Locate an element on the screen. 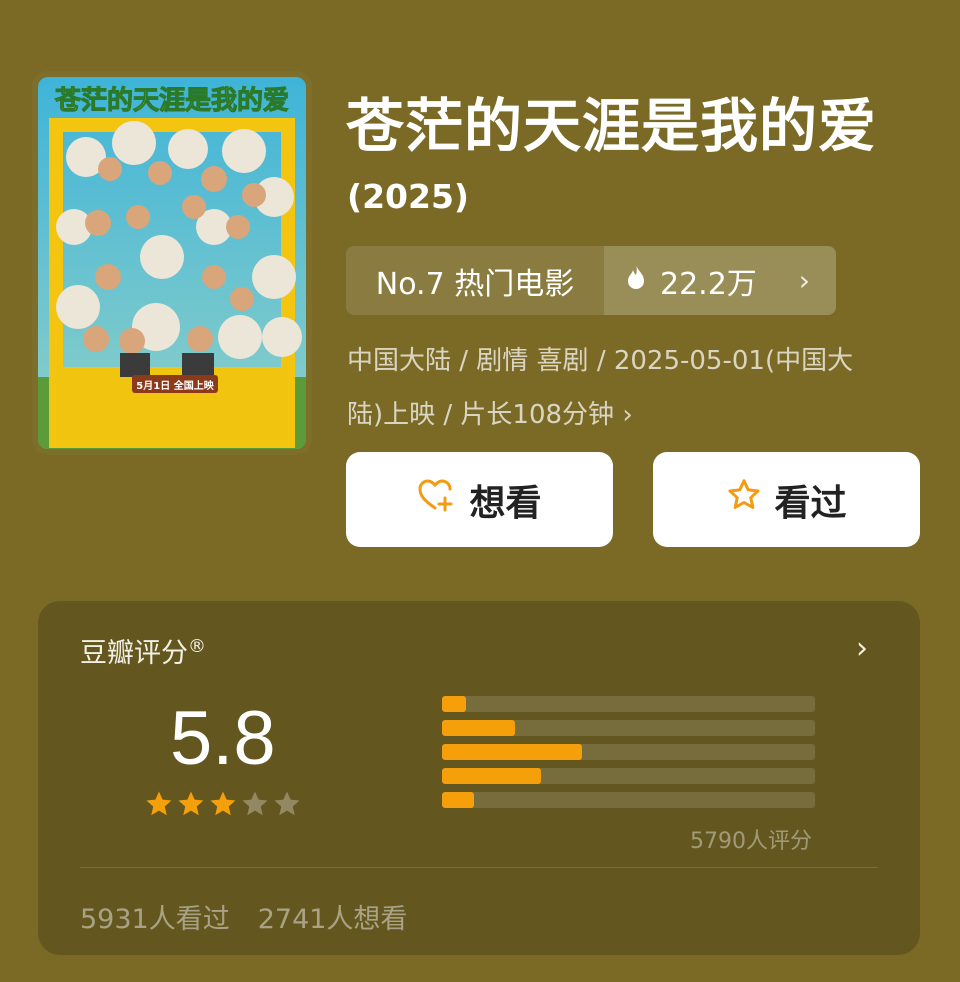 The image size is (960, 982). poster-image: 5月1日 全国上映 苍茫的天涯是我的爱 is located at coordinates (172, 263).